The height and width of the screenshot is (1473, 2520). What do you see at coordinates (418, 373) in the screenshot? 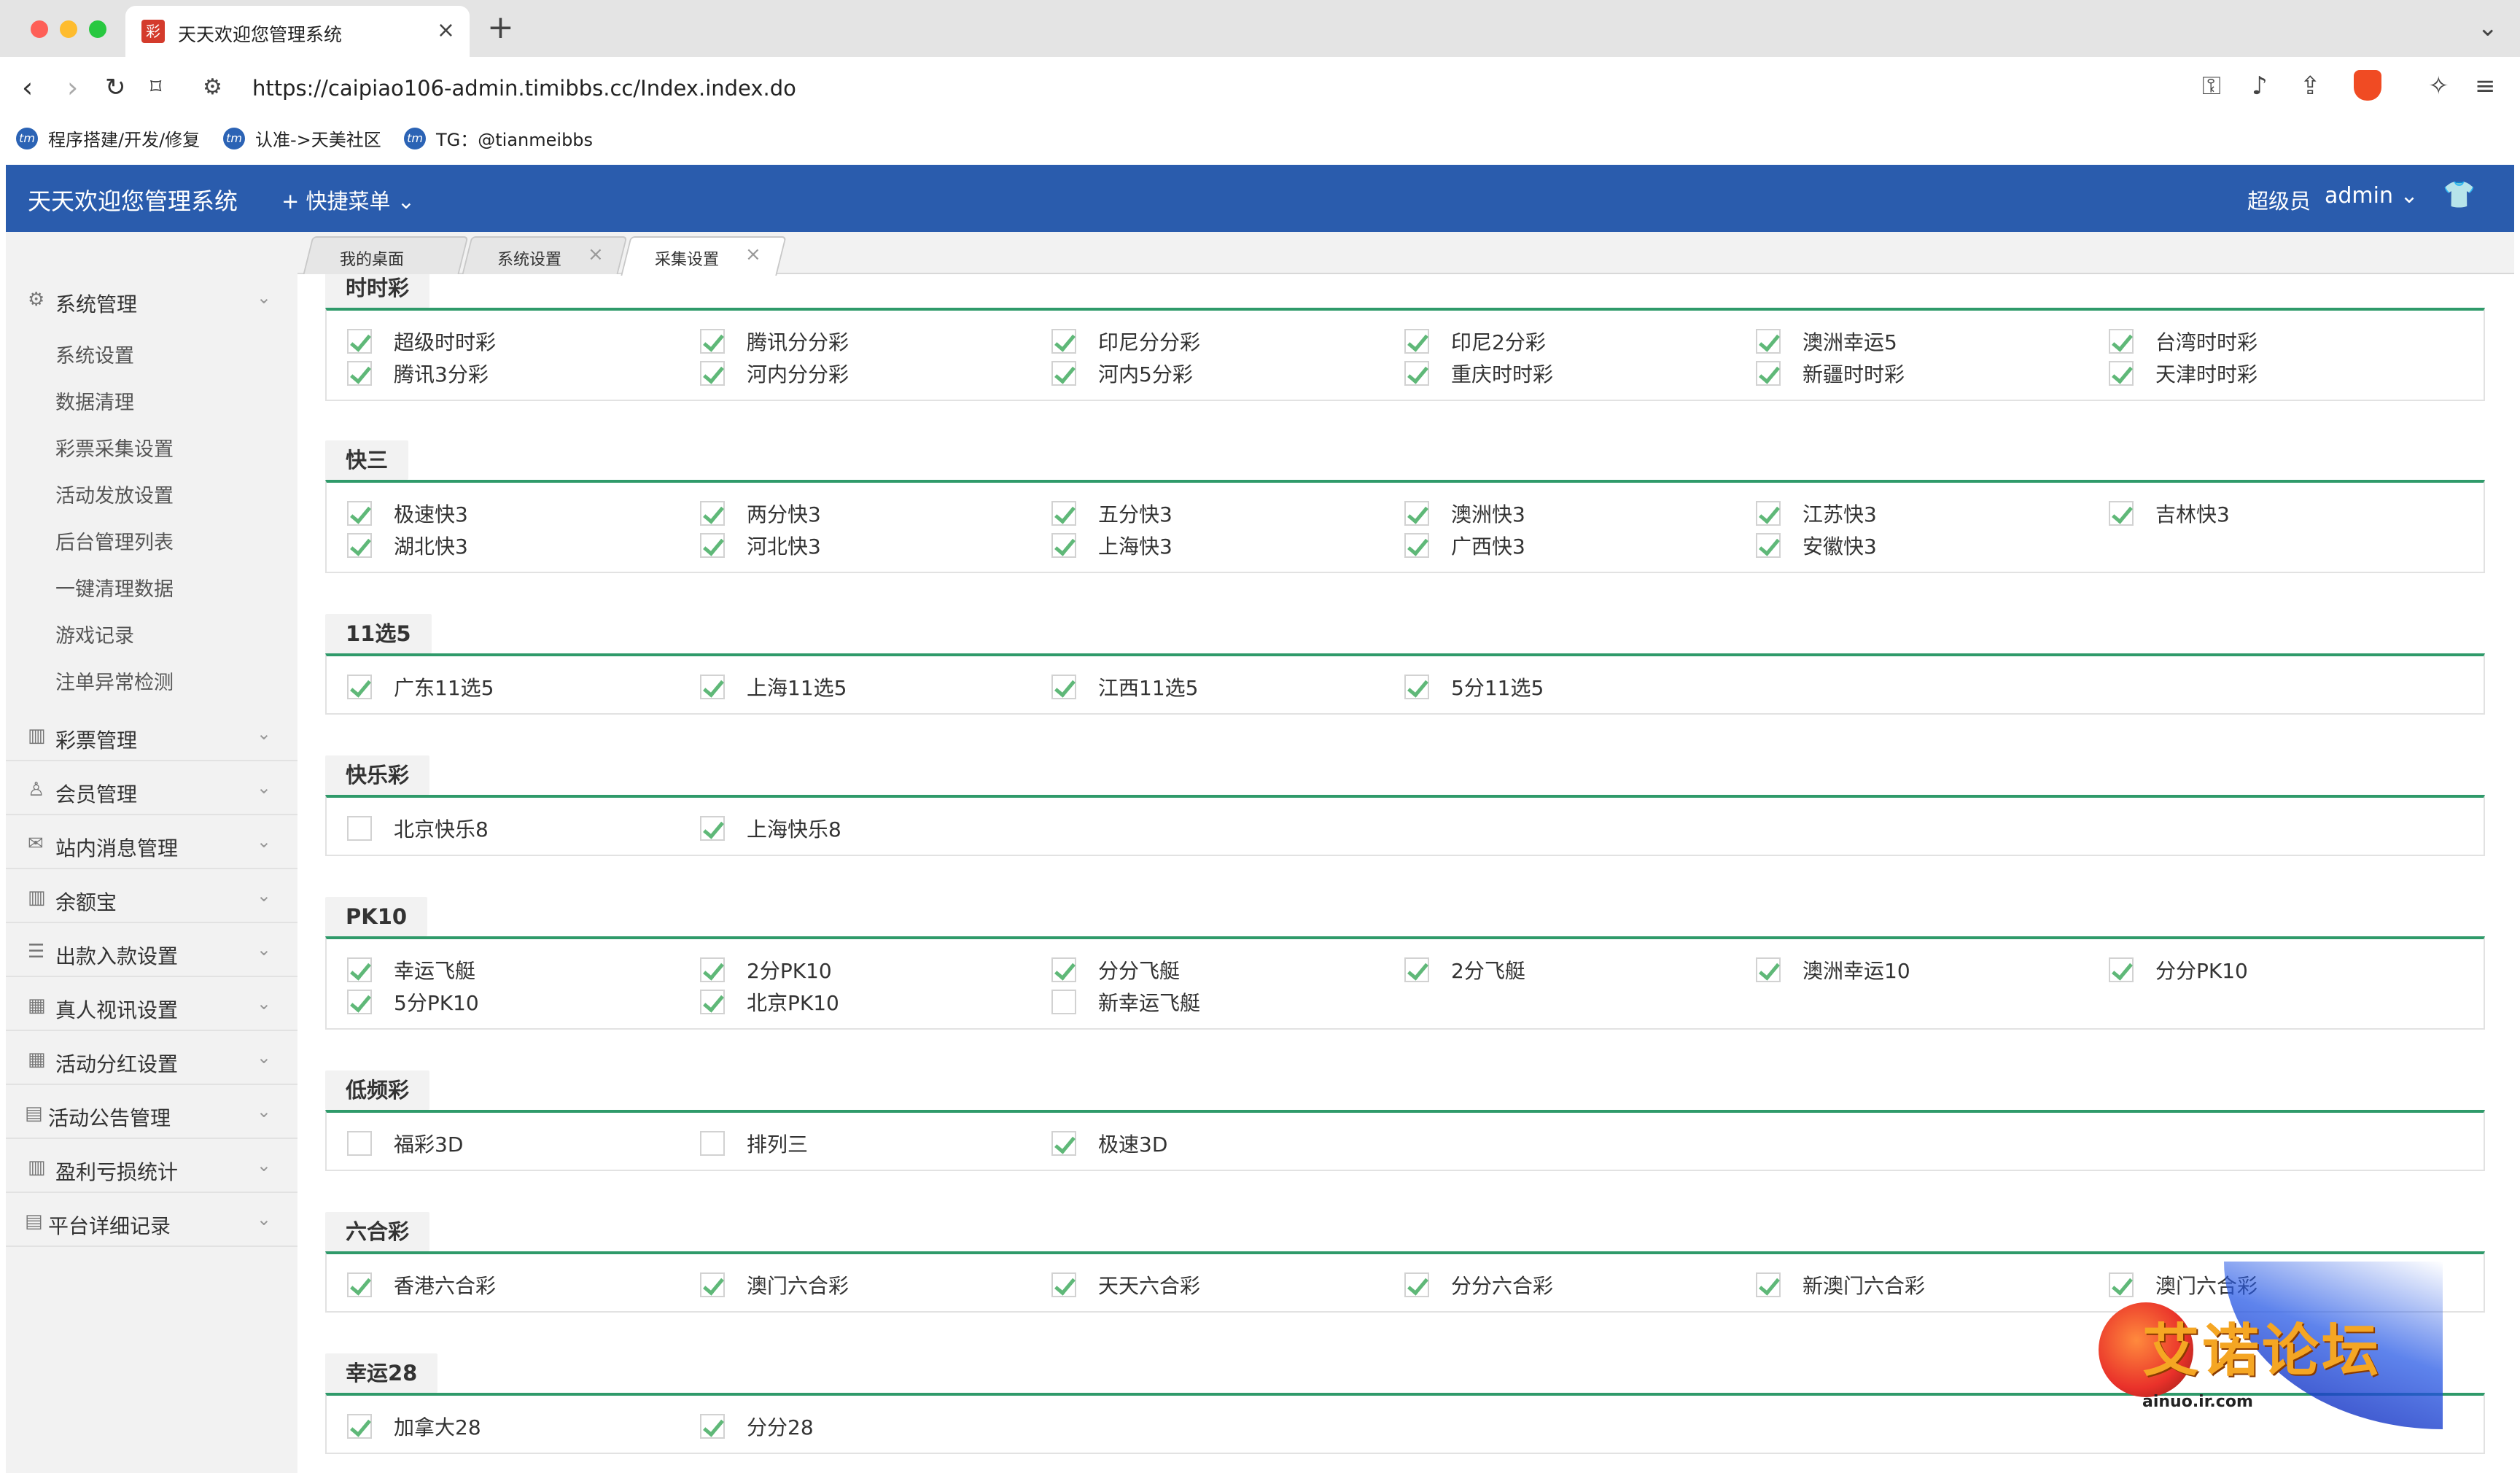
I see `lottery-checkbox-item: 腾讯3分彩` at bounding box center [418, 373].